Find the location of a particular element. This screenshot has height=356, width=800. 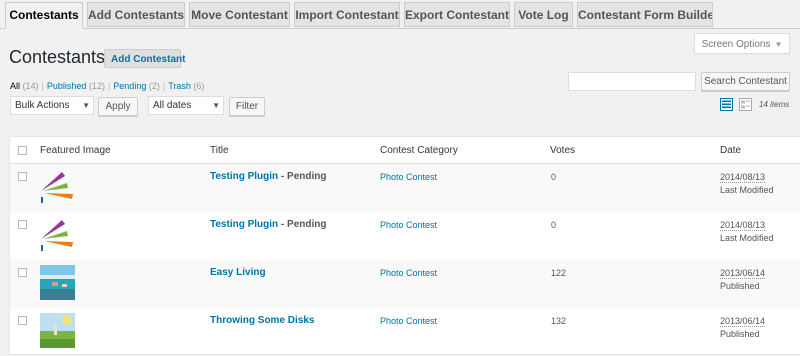

votes-count: 122 is located at coordinates (559, 273).